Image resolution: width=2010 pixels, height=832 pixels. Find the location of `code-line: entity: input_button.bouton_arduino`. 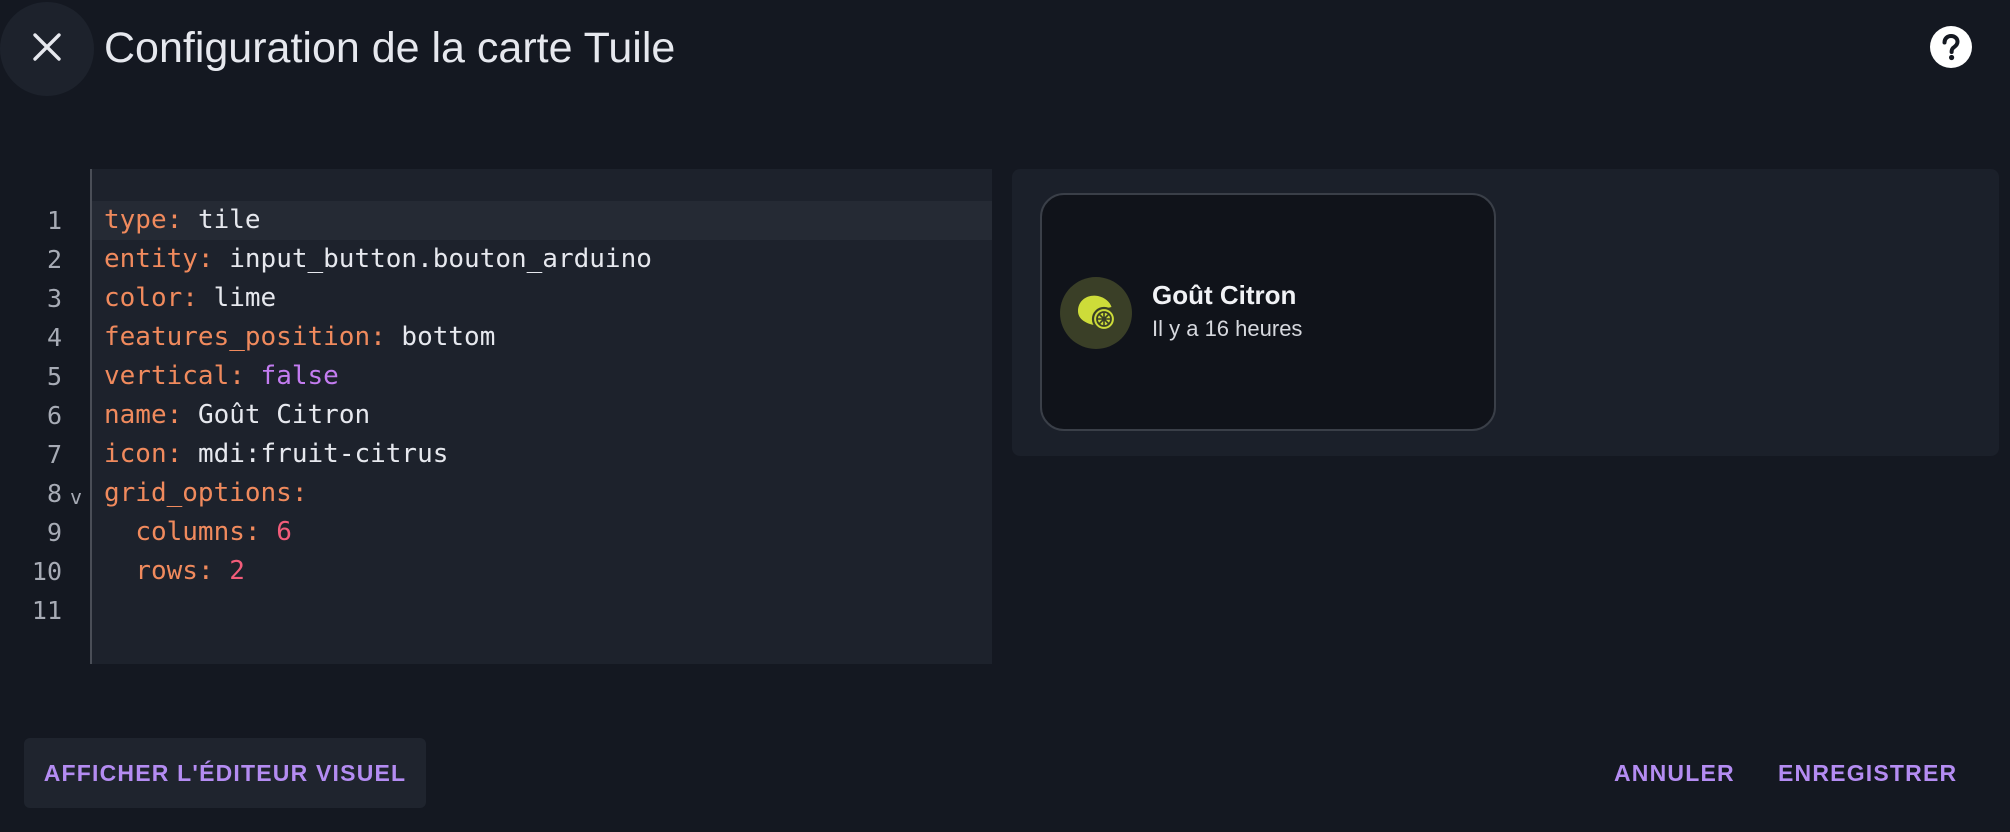

code-line: entity: input_button.bouton_arduino is located at coordinates (542, 259).